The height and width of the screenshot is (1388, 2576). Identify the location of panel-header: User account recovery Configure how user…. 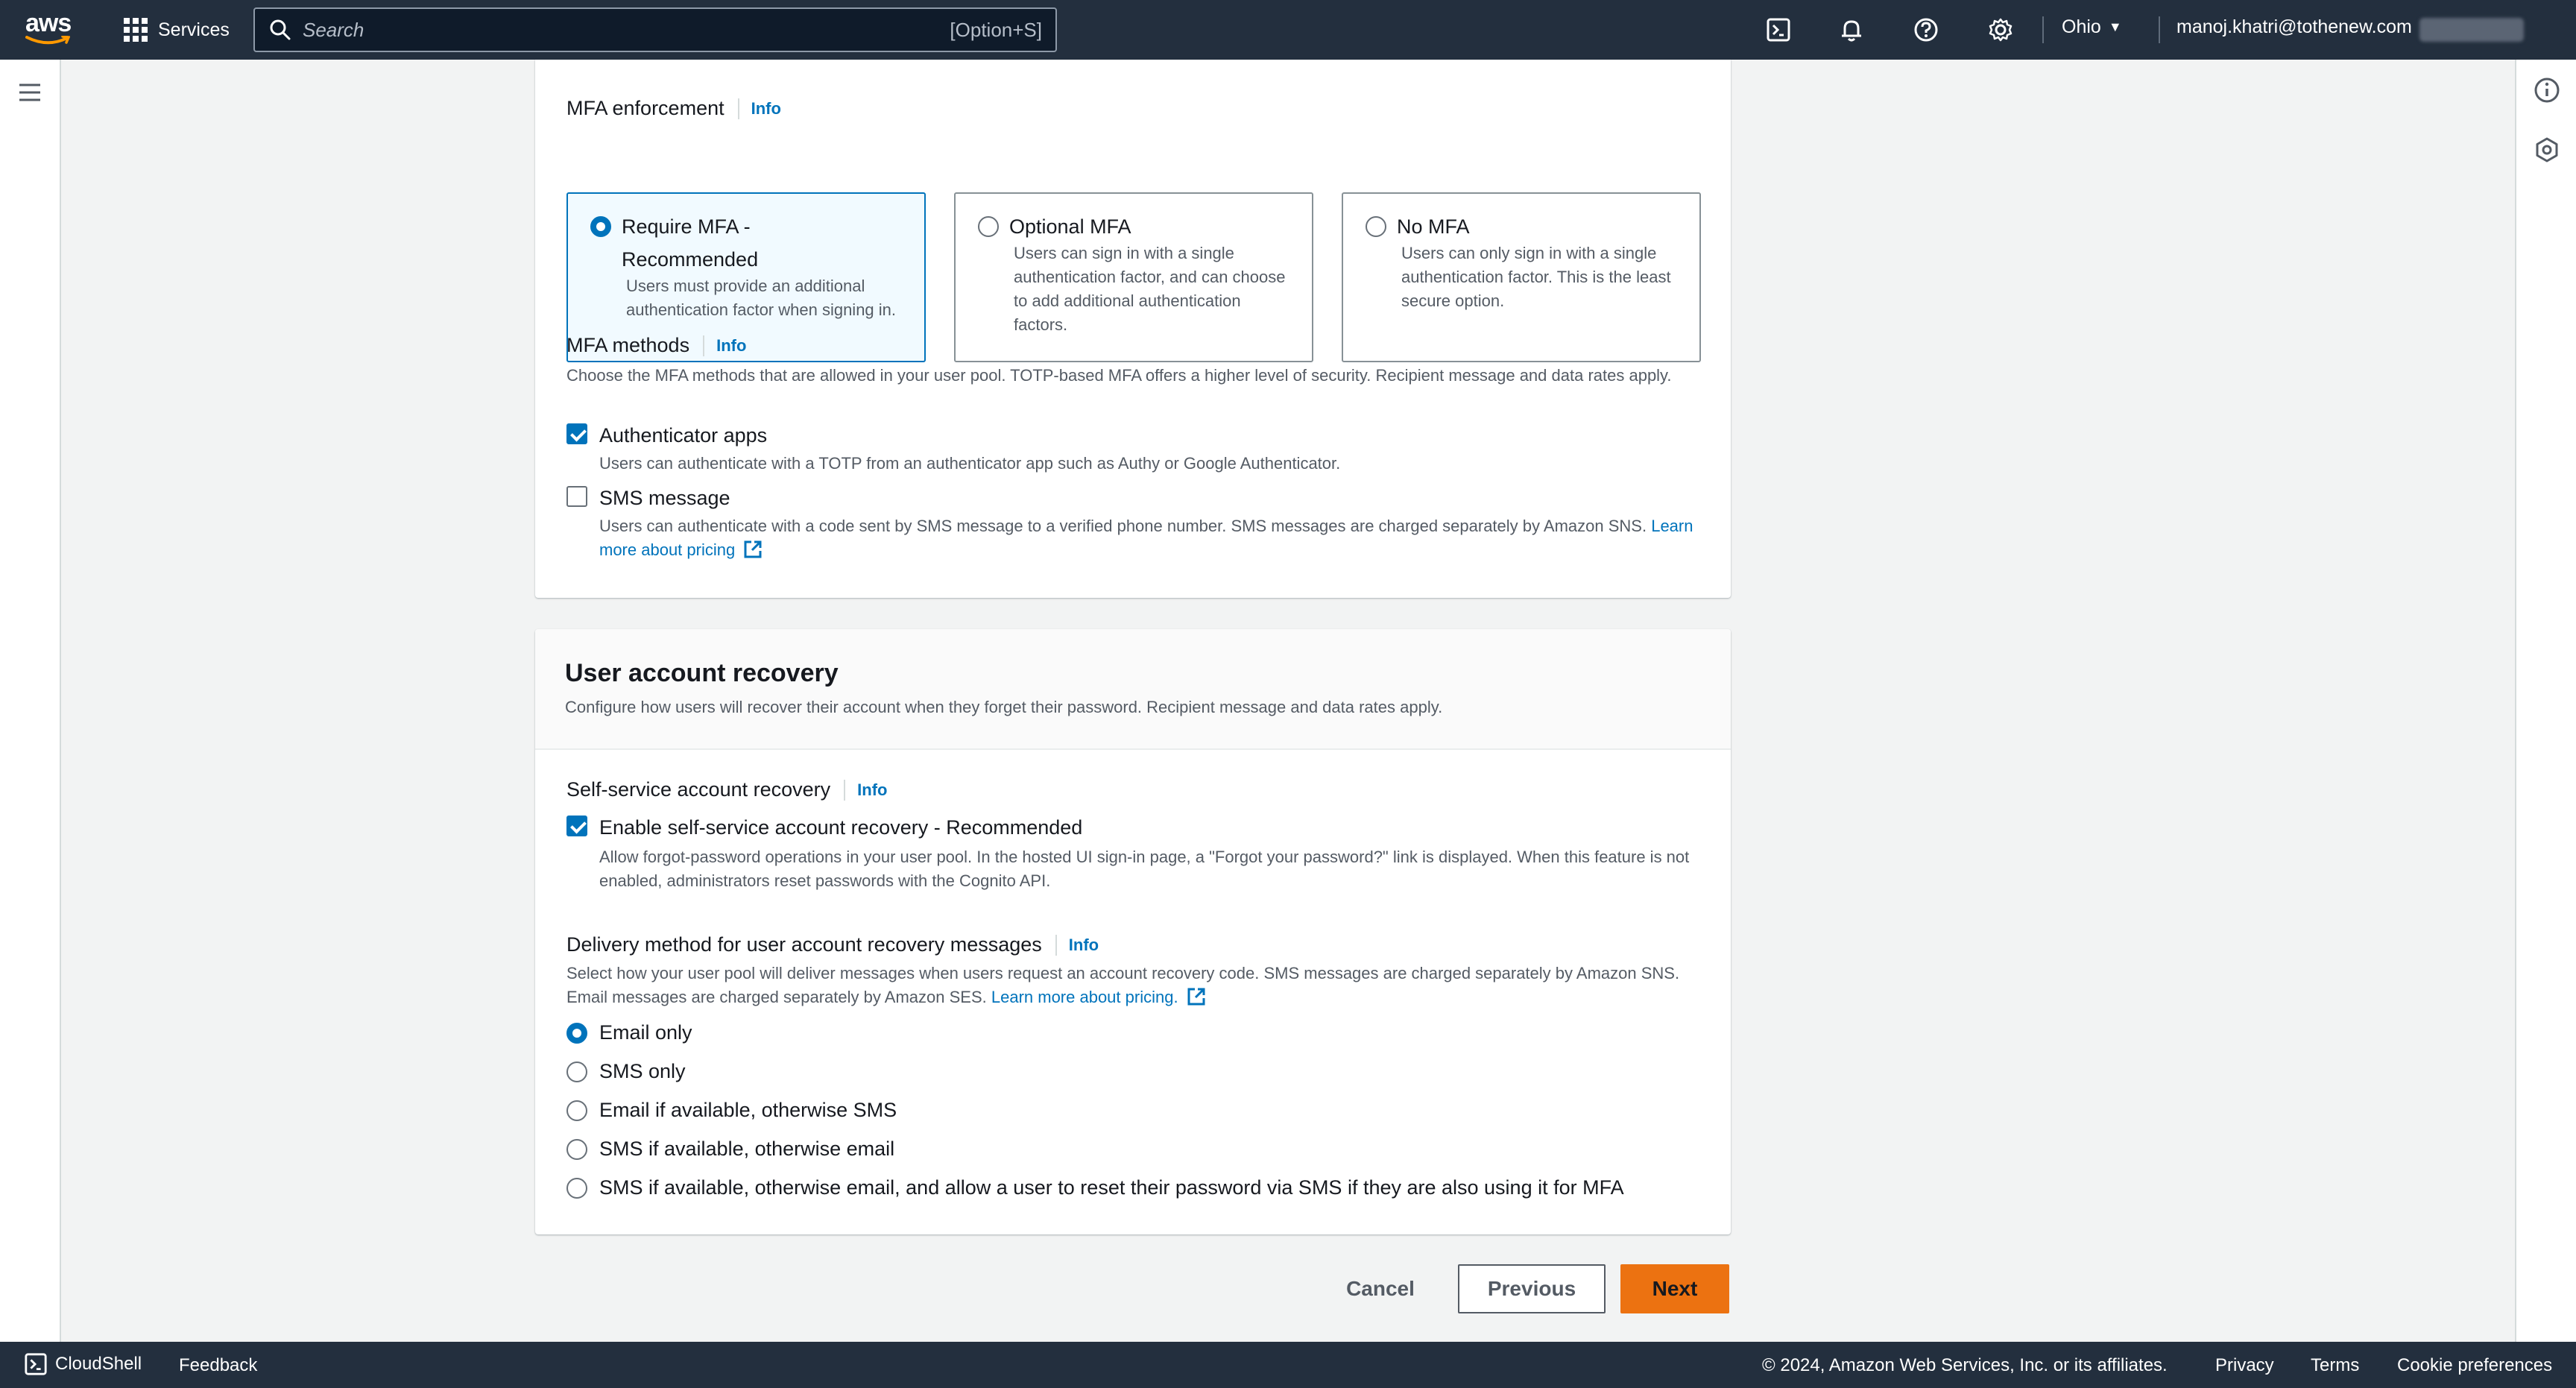
(1133, 689).